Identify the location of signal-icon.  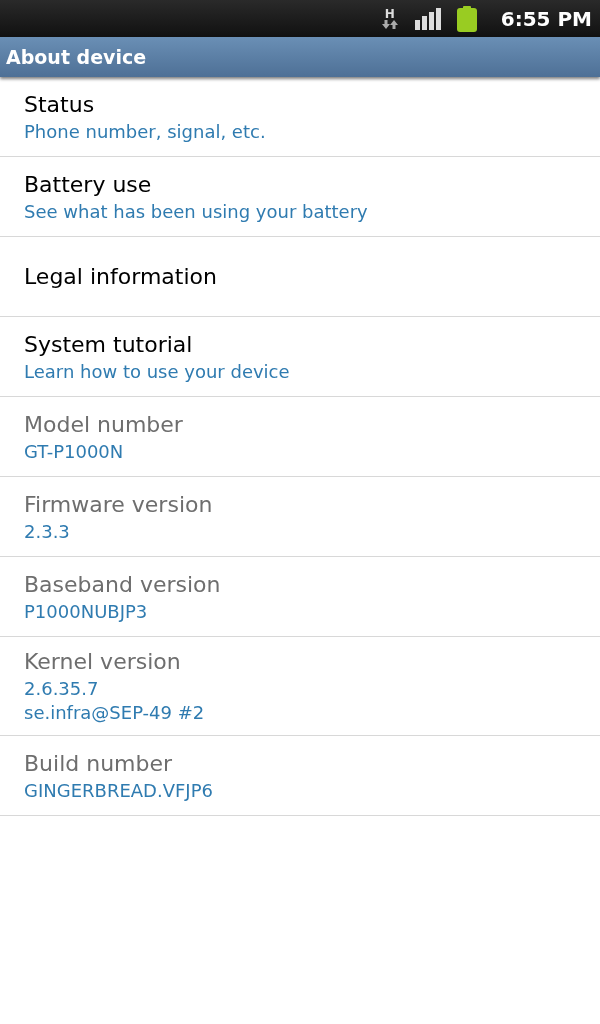
(427, 18).